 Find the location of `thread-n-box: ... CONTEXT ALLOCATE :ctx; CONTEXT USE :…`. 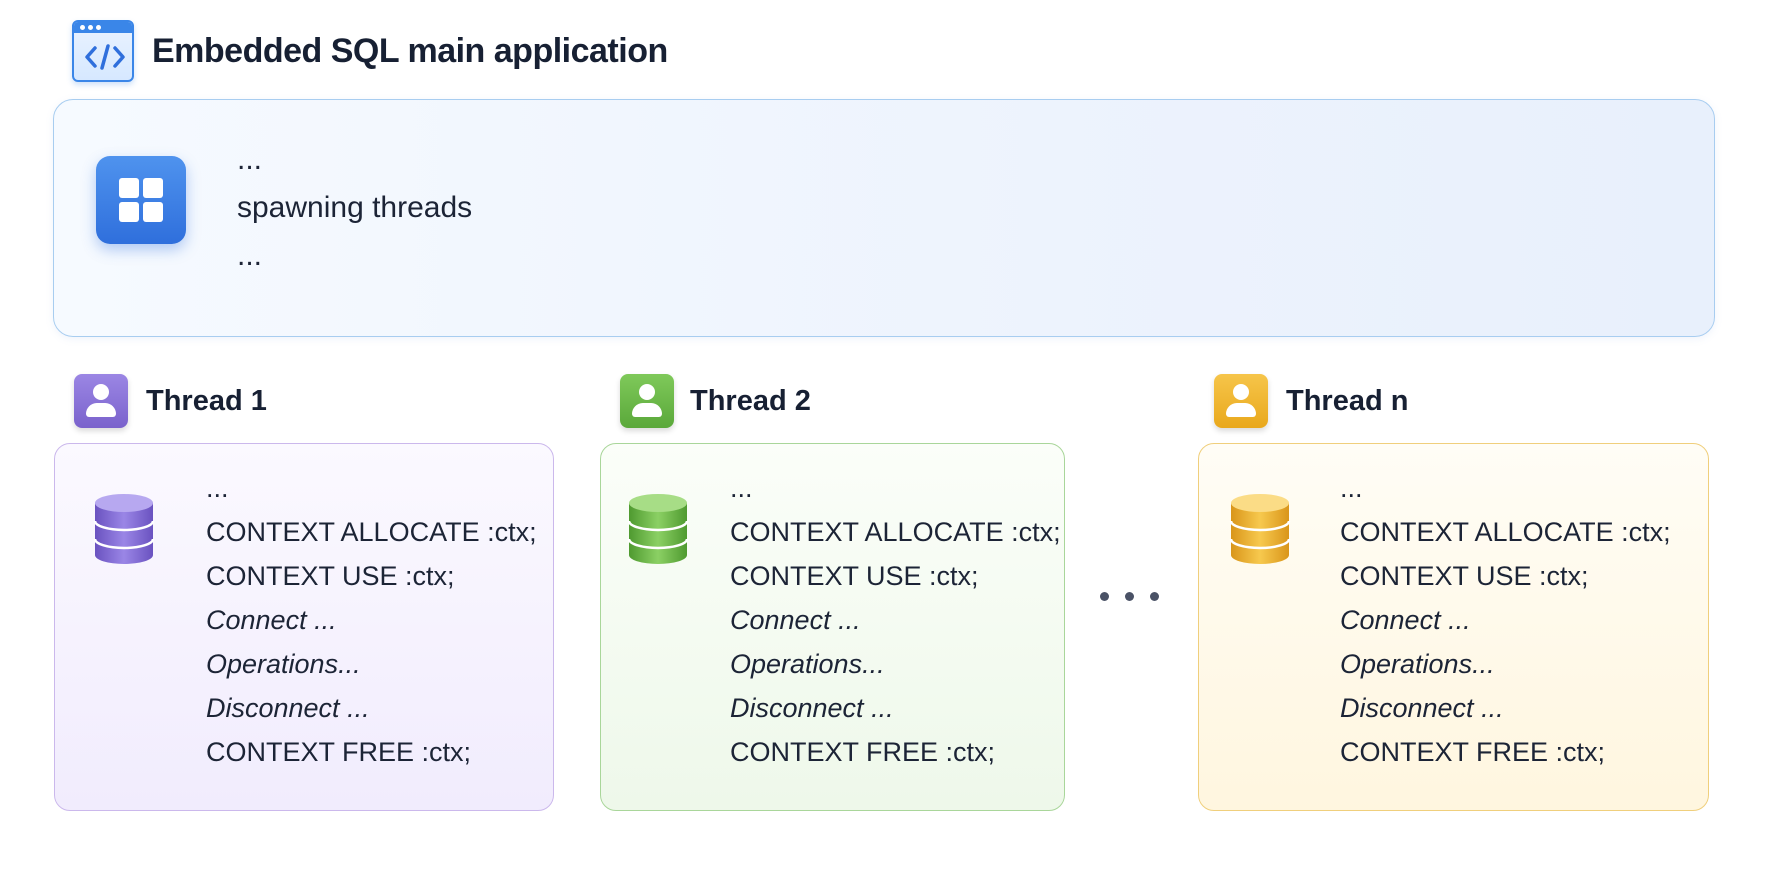

thread-n-box: ... CONTEXT ALLOCATE :ctx; CONTEXT USE :… is located at coordinates (1453, 627).